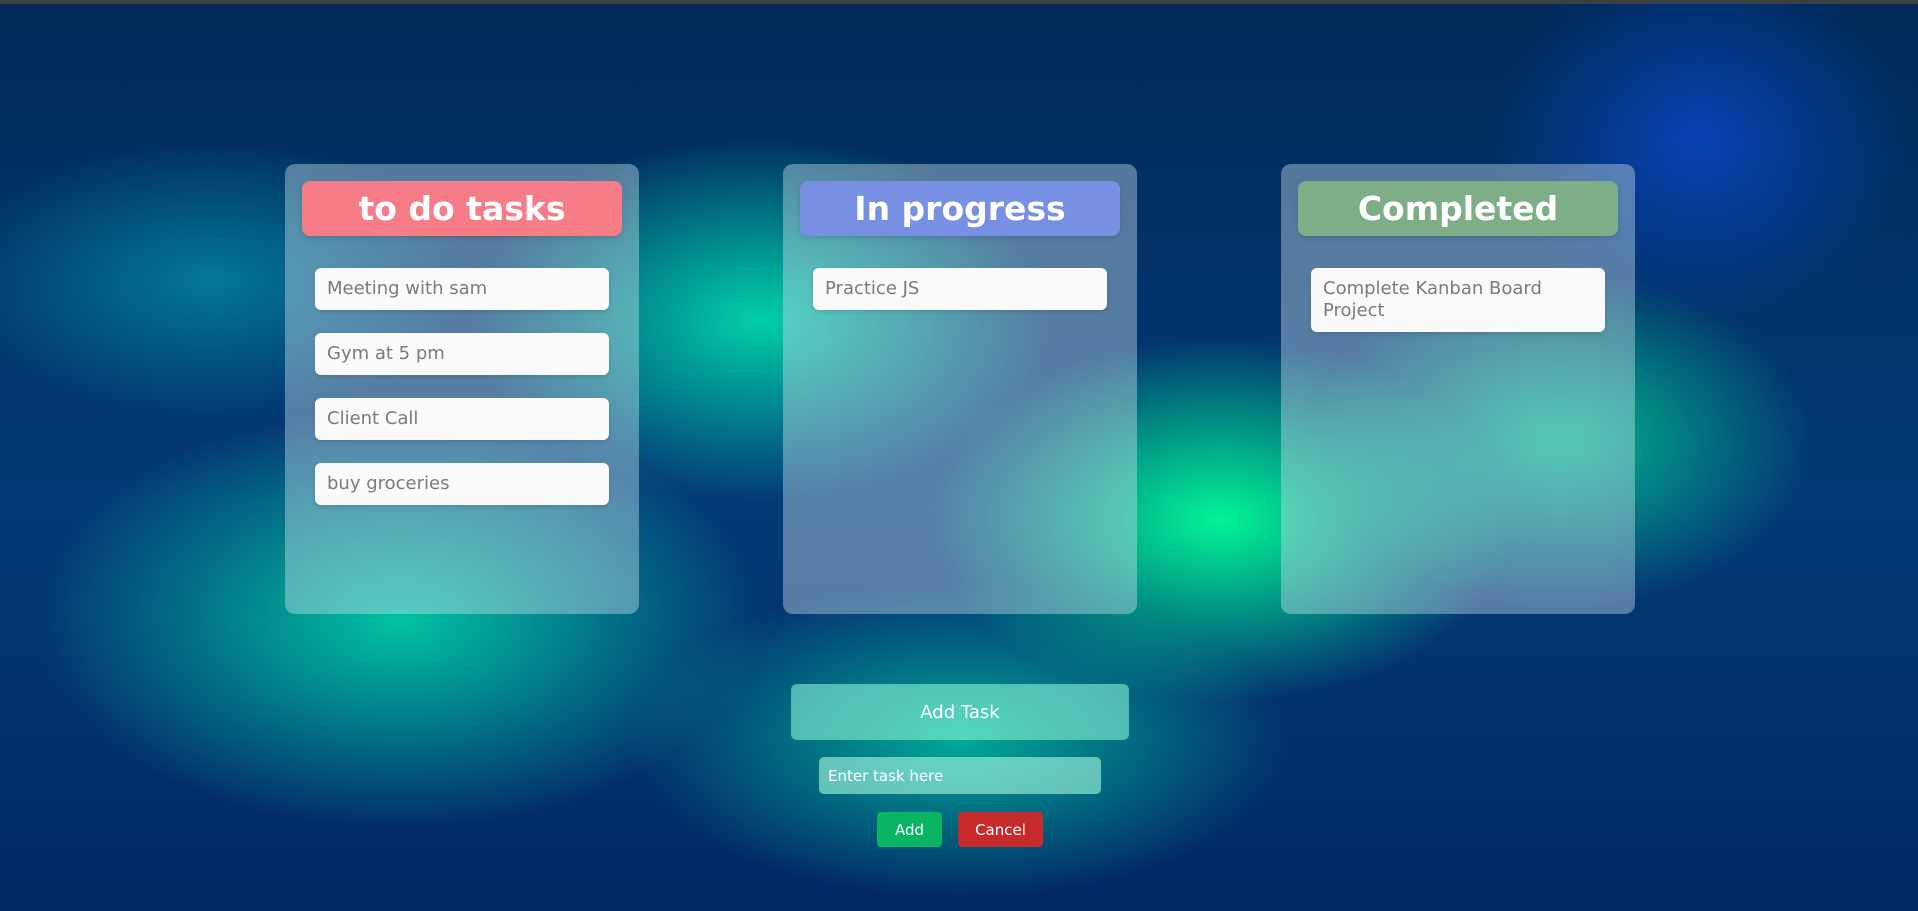 This screenshot has height=911, width=1918. I want to click on column-completed-title: Completed, so click(1458, 208).